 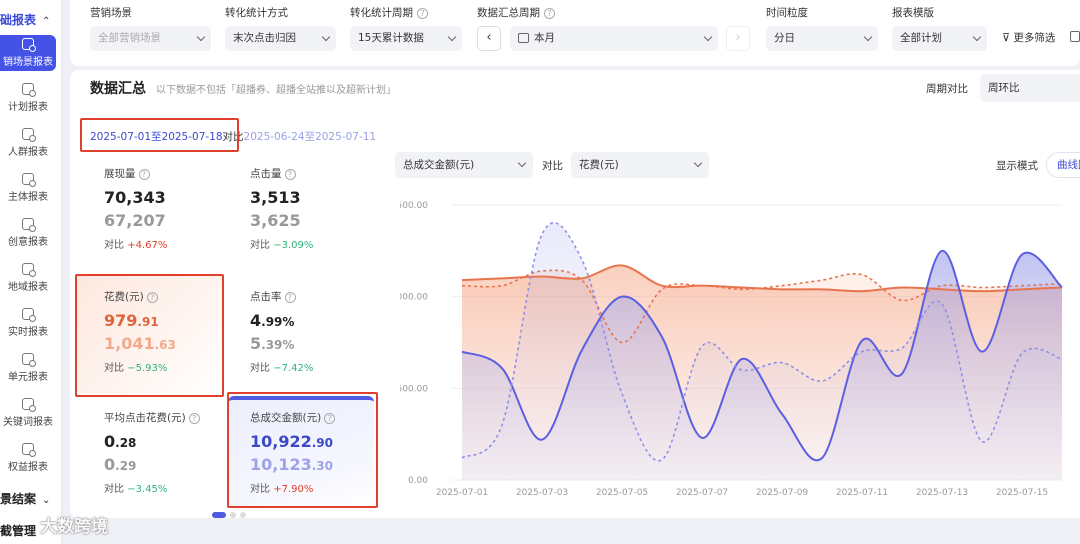 I want to click on sidebar-section-label: 础报表, so click(x=18, y=20).